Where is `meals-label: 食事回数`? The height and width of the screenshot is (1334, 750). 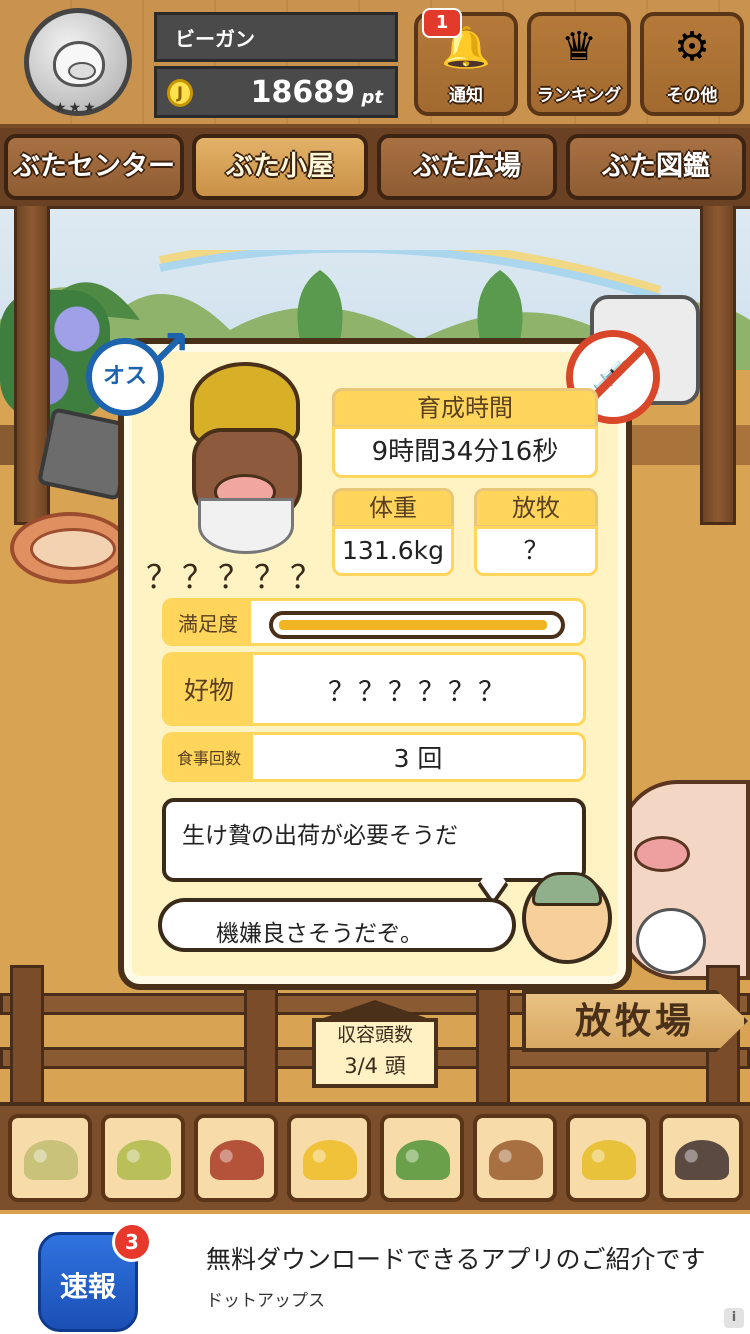 meals-label: 食事回数 is located at coordinates (209, 757).